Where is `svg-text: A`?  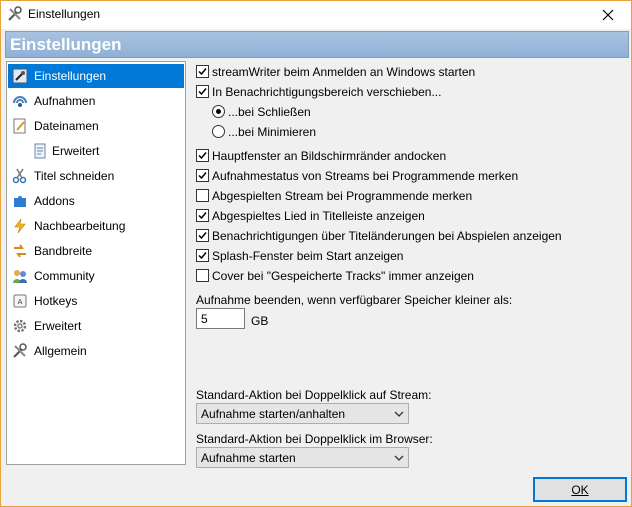
svg-text: A is located at coordinates (20, 302).